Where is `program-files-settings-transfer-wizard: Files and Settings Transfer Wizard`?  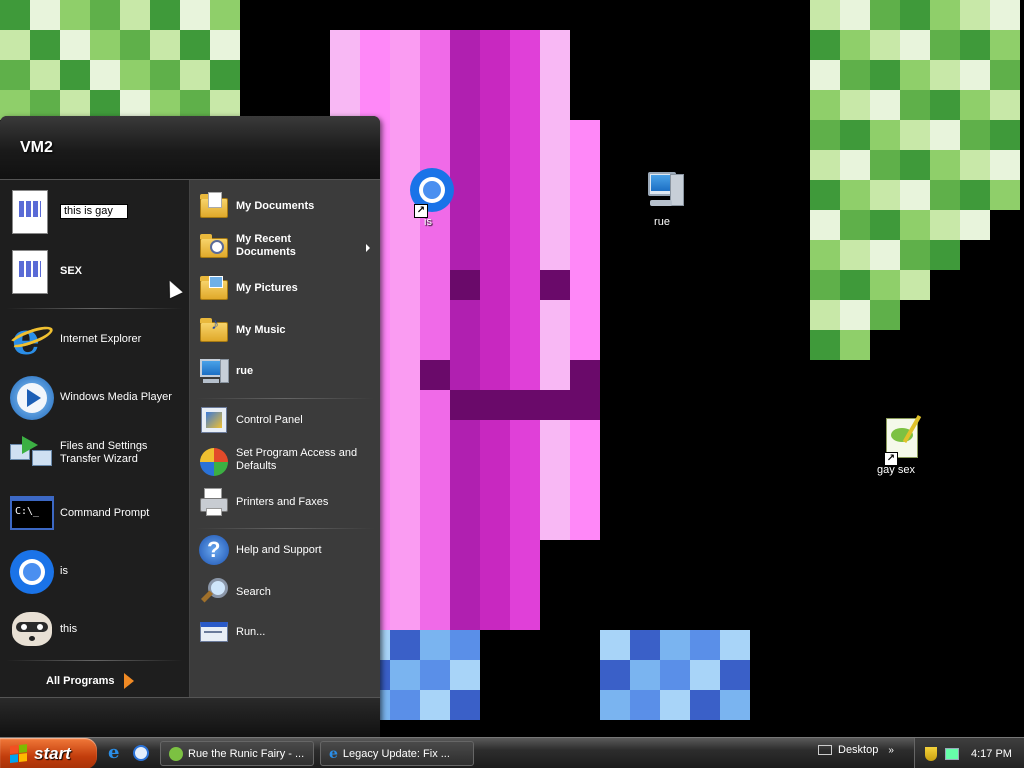
program-files-settings-transfer-wizard: Files and Settings Transfer Wizard is located at coordinates (84, 453).